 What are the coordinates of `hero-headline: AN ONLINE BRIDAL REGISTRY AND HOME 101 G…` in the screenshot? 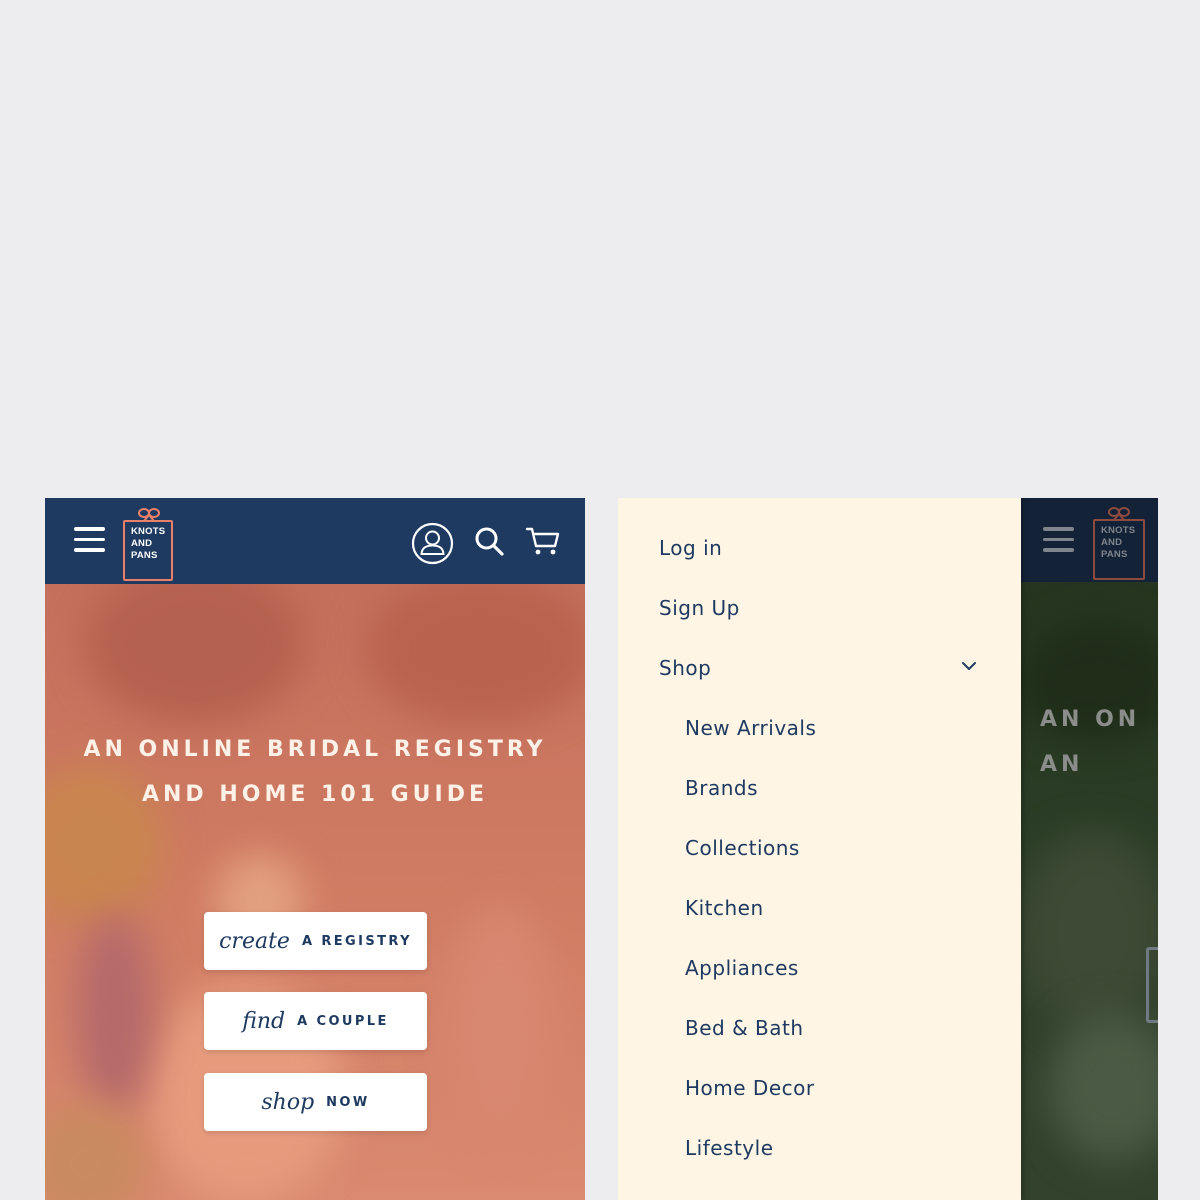 It's located at (315, 772).